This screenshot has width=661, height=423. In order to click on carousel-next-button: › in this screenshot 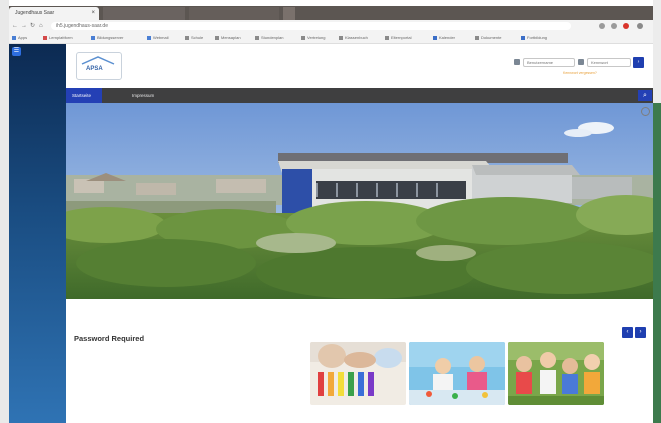, I will do `click(640, 332)`.